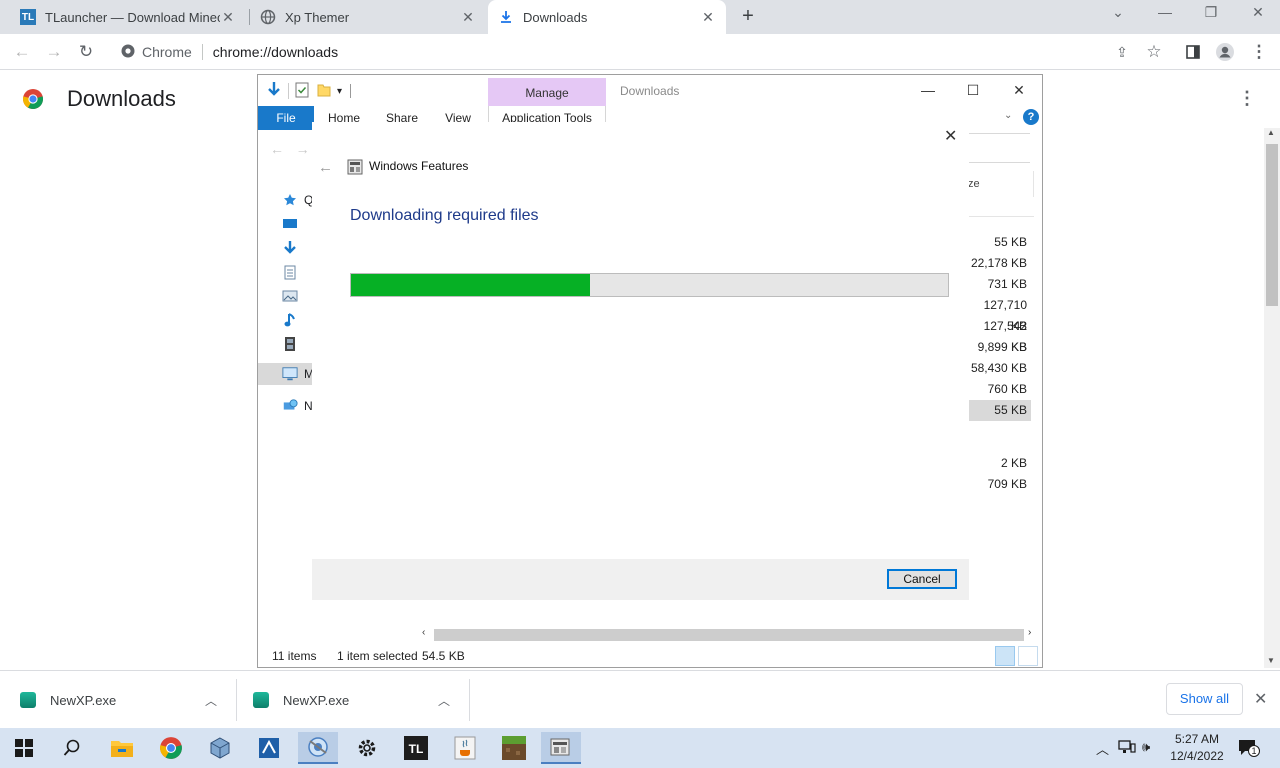 The height and width of the screenshot is (768, 1280). Describe the element at coordinates (514, 748) in the screenshot. I see `minecraft-icon` at that location.